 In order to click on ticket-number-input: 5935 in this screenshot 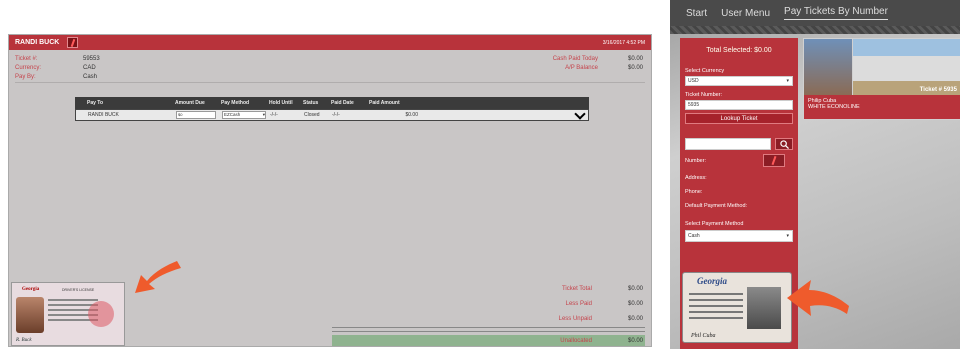, I will do `click(739, 105)`.